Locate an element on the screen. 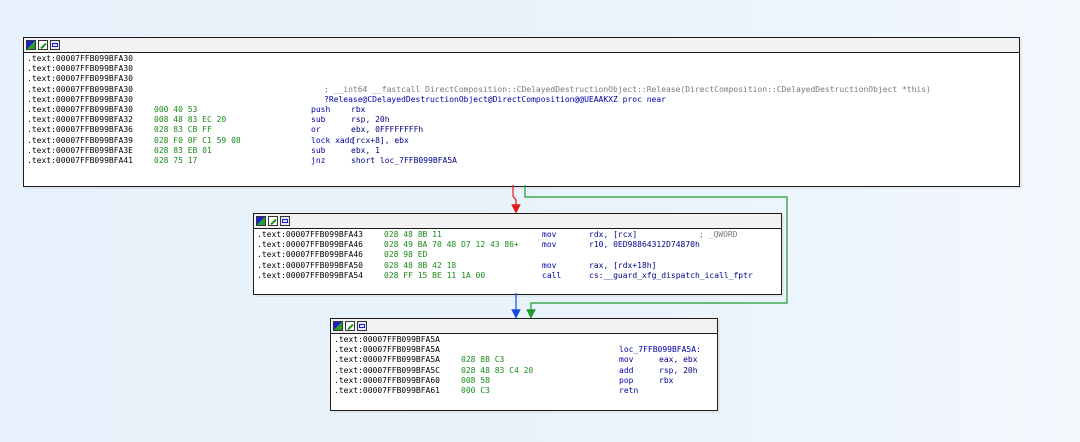  edge-false-branch is located at coordinates (516, 199).